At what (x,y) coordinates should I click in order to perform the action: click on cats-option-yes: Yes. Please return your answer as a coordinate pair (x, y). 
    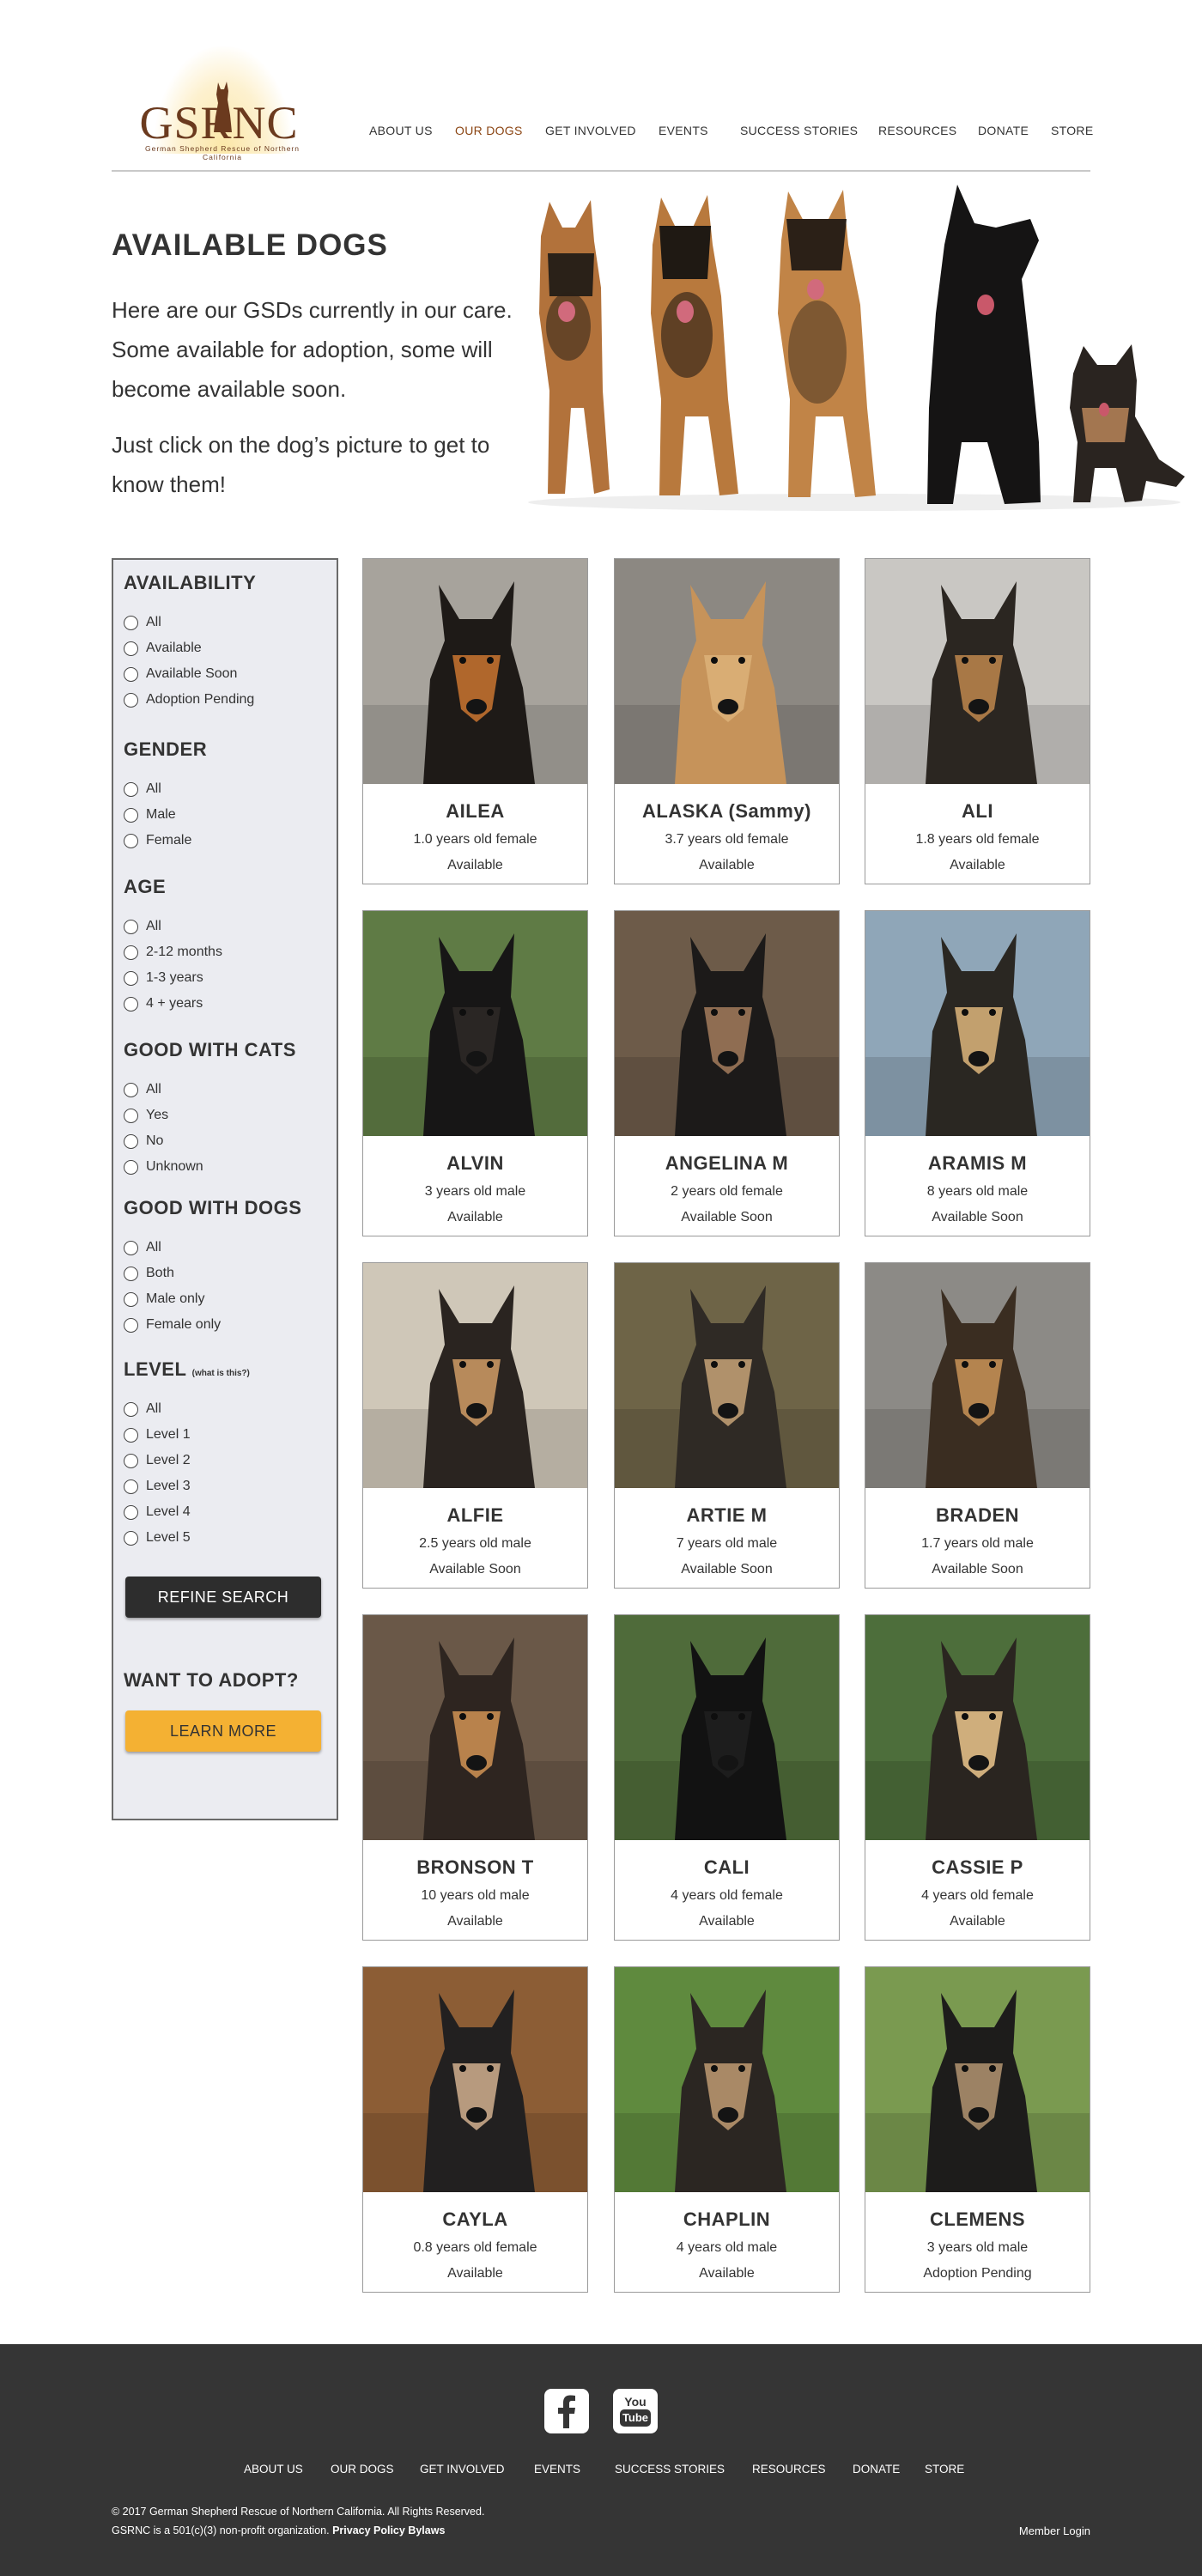
    Looking at the image, I should click on (146, 1115).